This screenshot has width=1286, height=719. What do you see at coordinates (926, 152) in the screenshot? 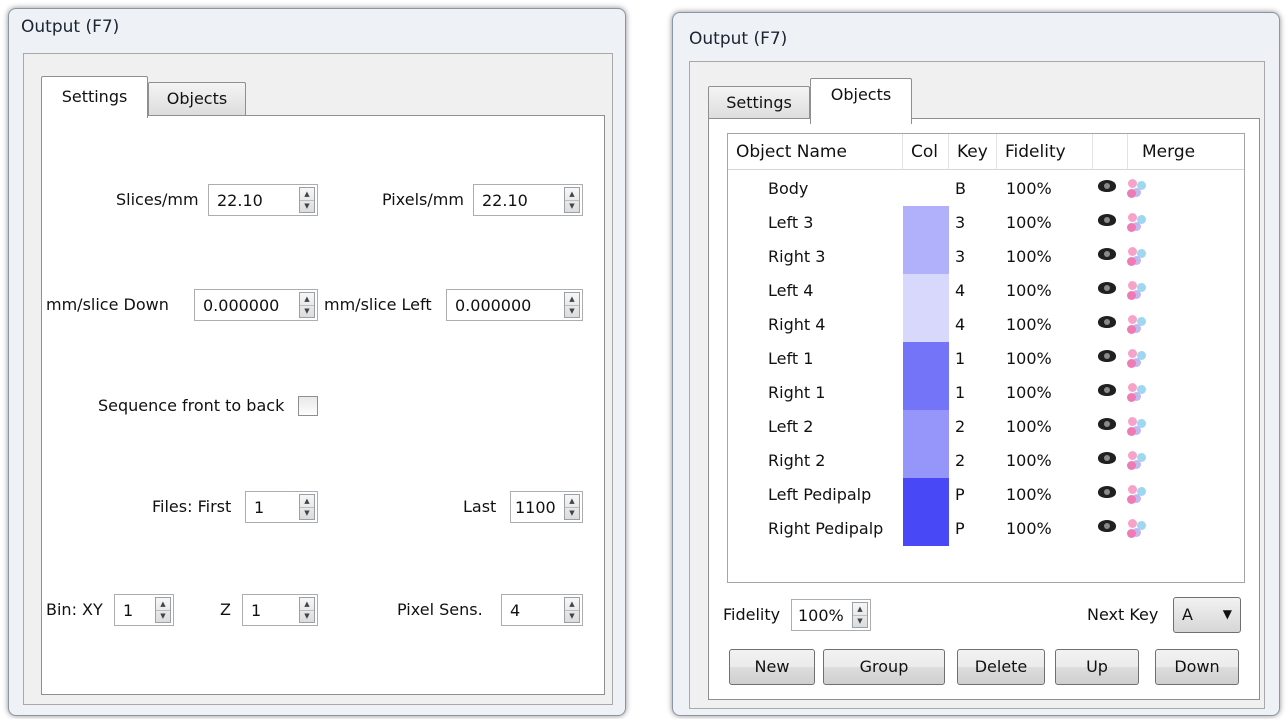
I see `column-header-col: Col` at bounding box center [926, 152].